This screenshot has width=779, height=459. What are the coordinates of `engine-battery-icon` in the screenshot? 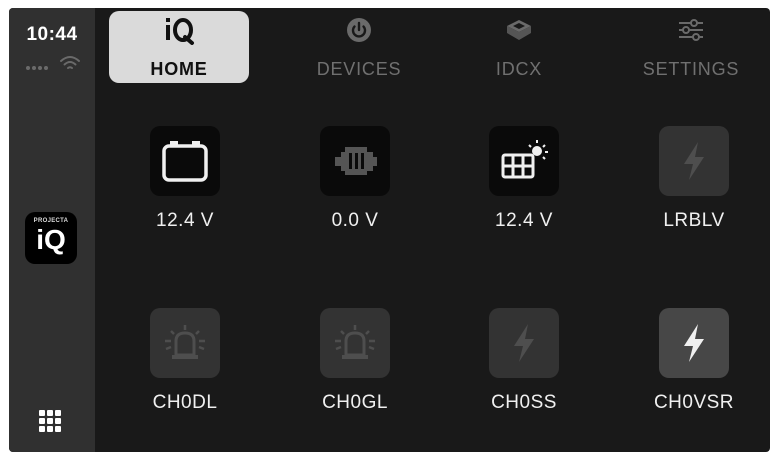 It's located at (355, 161).